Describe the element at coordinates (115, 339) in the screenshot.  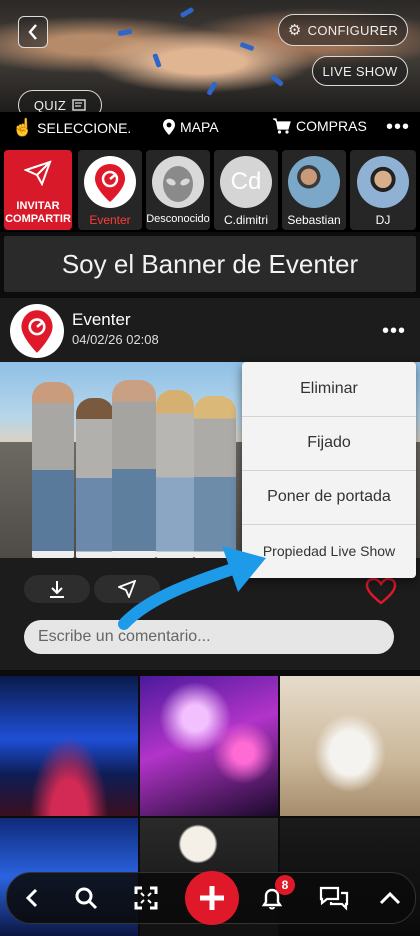
I see `post-timestamp: 04/02/26 02:08` at that location.